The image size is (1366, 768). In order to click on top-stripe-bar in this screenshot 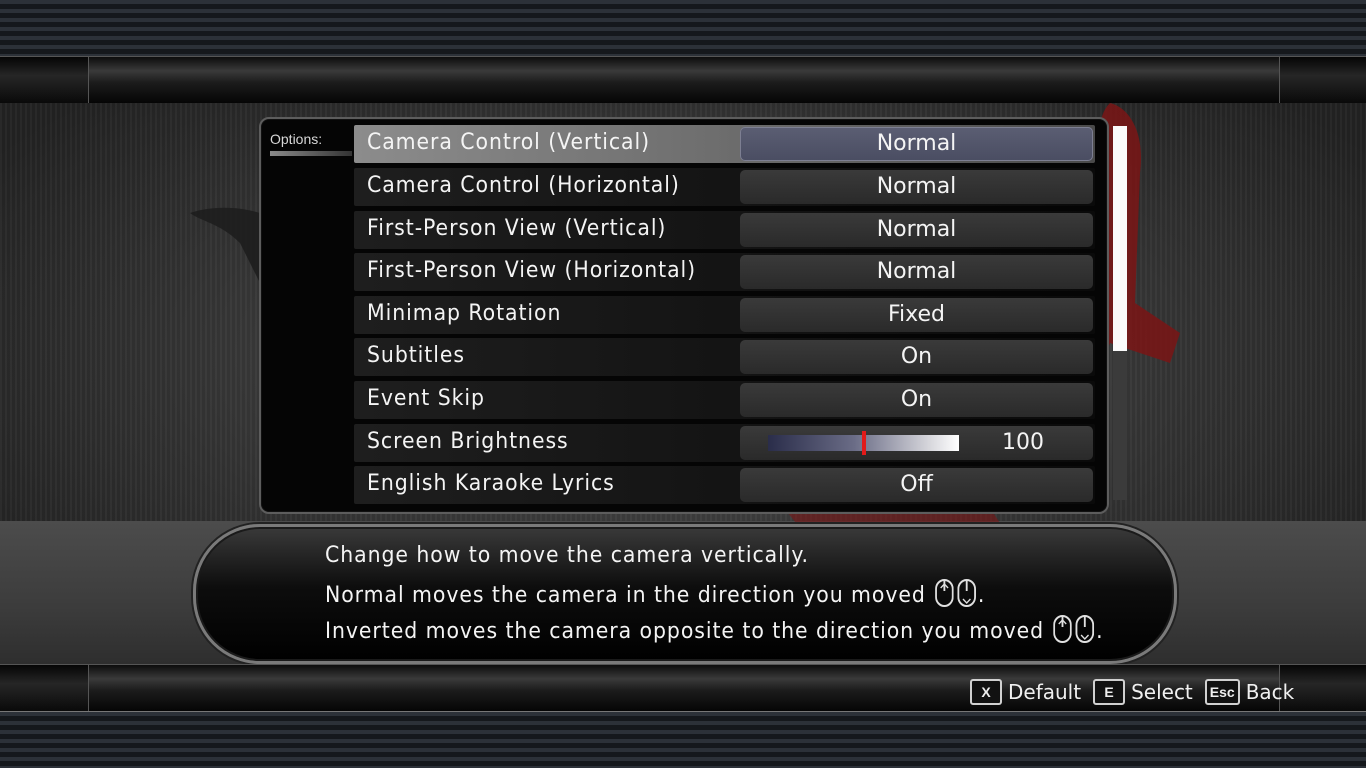, I will do `click(683, 29)`.